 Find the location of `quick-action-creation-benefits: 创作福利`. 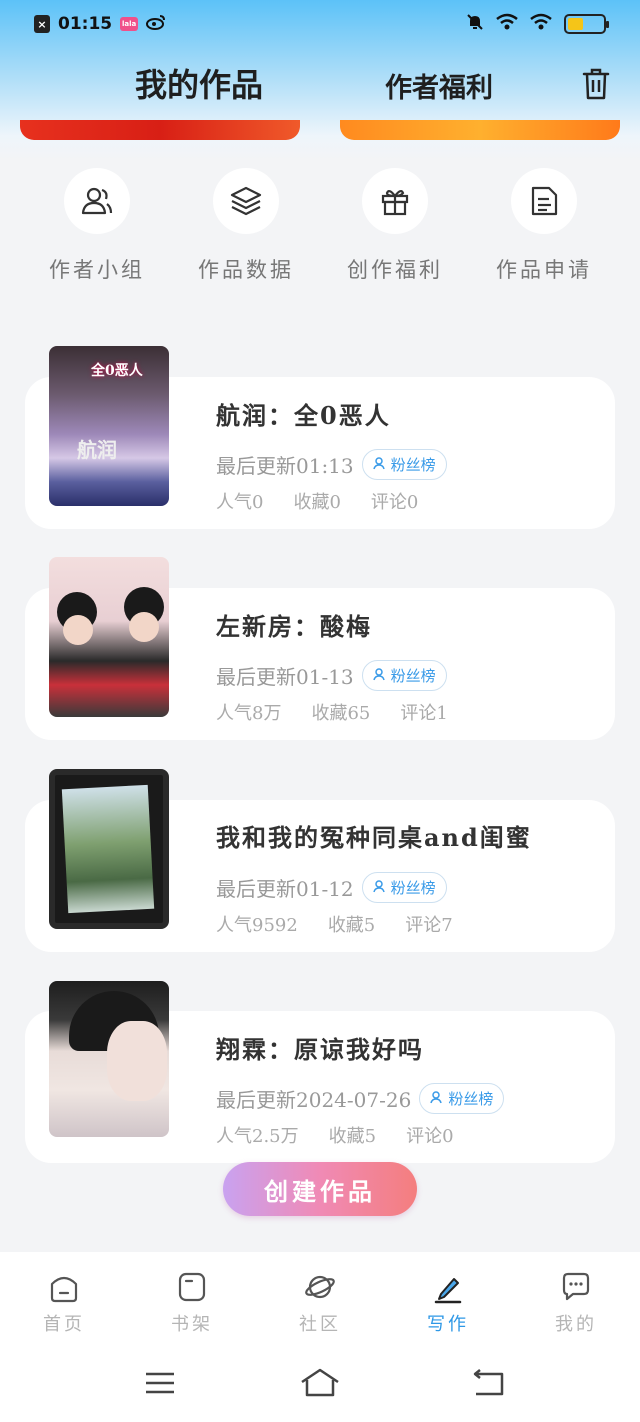

quick-action-creation-benefits: 创作福利 is located at coordinates (395, 226).